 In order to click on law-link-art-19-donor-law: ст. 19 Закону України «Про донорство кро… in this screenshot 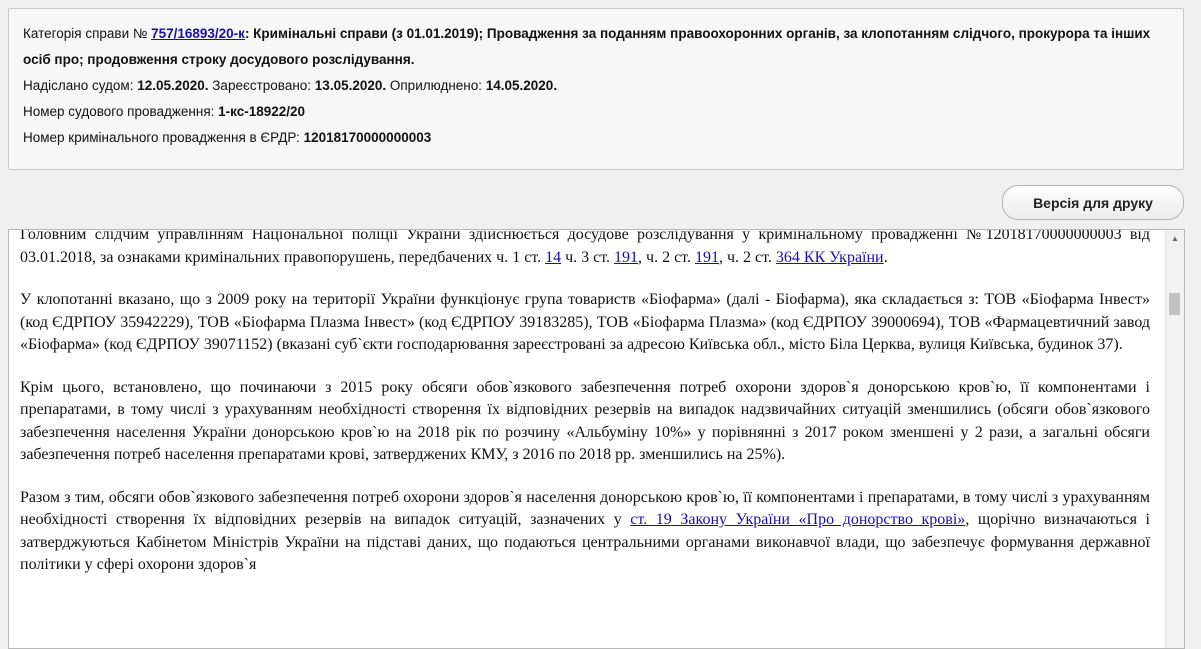, I will do `click(797, 519)`.